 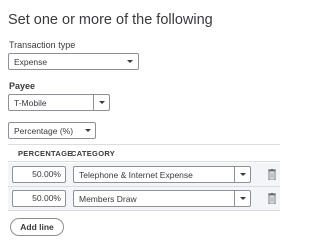 What do you see at coordinates (93, 153) in the screenshot?
I see `category-column-header: CATEGORY` at bounding box center [93, 153].